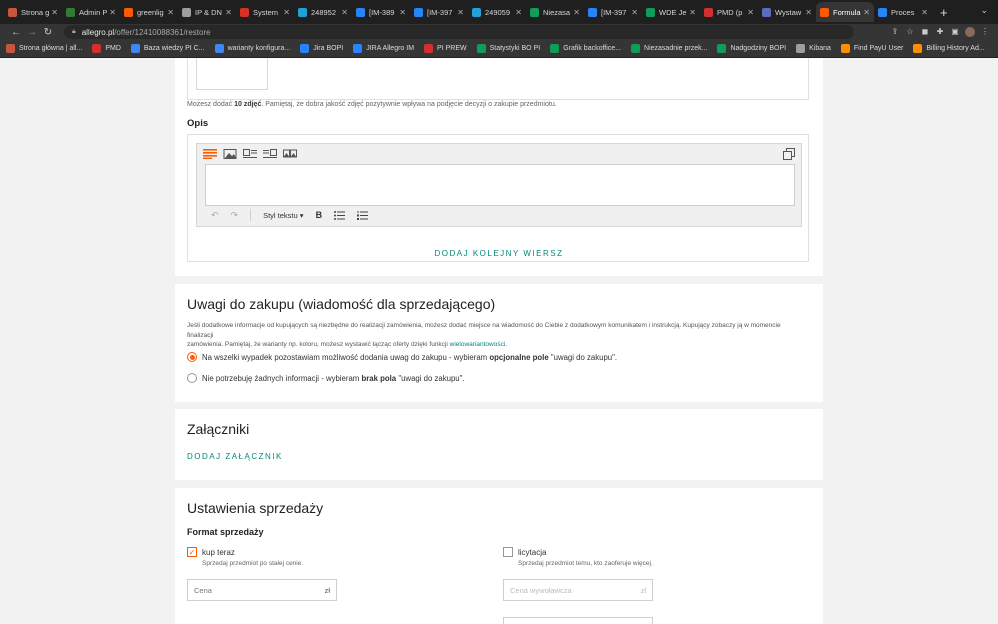 The width and height of the screenshot is (998, 624). What do you see at coordinates (340, 215) in the screenshot?
I see `bullet-list-icon` at bounding box center [340, 215].